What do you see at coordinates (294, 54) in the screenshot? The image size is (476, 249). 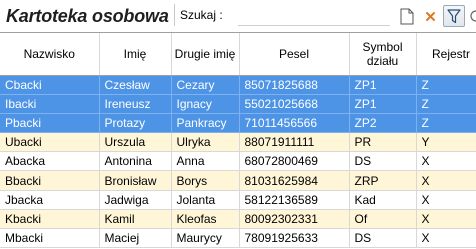 I see `column-header-pesel: Pesel` at bounding box center [294, 54].